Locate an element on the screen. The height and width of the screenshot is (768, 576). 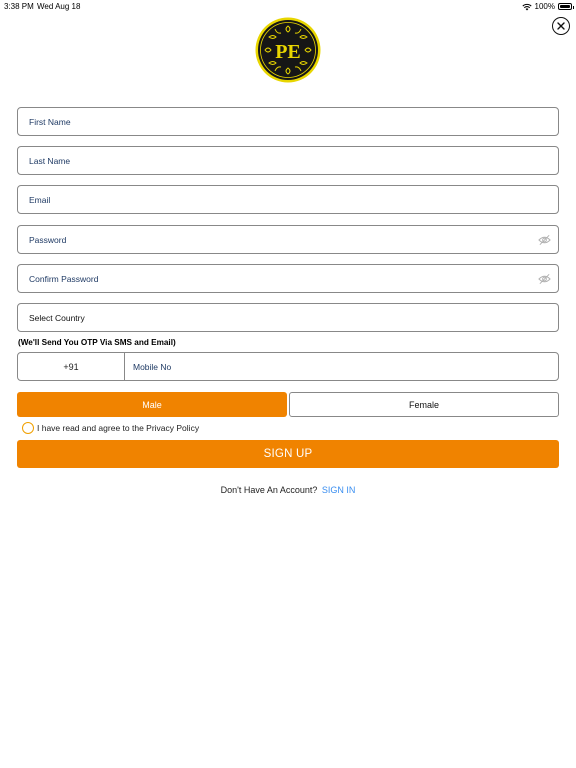
password-placeholder: Password is located at coordinates (48, 239).